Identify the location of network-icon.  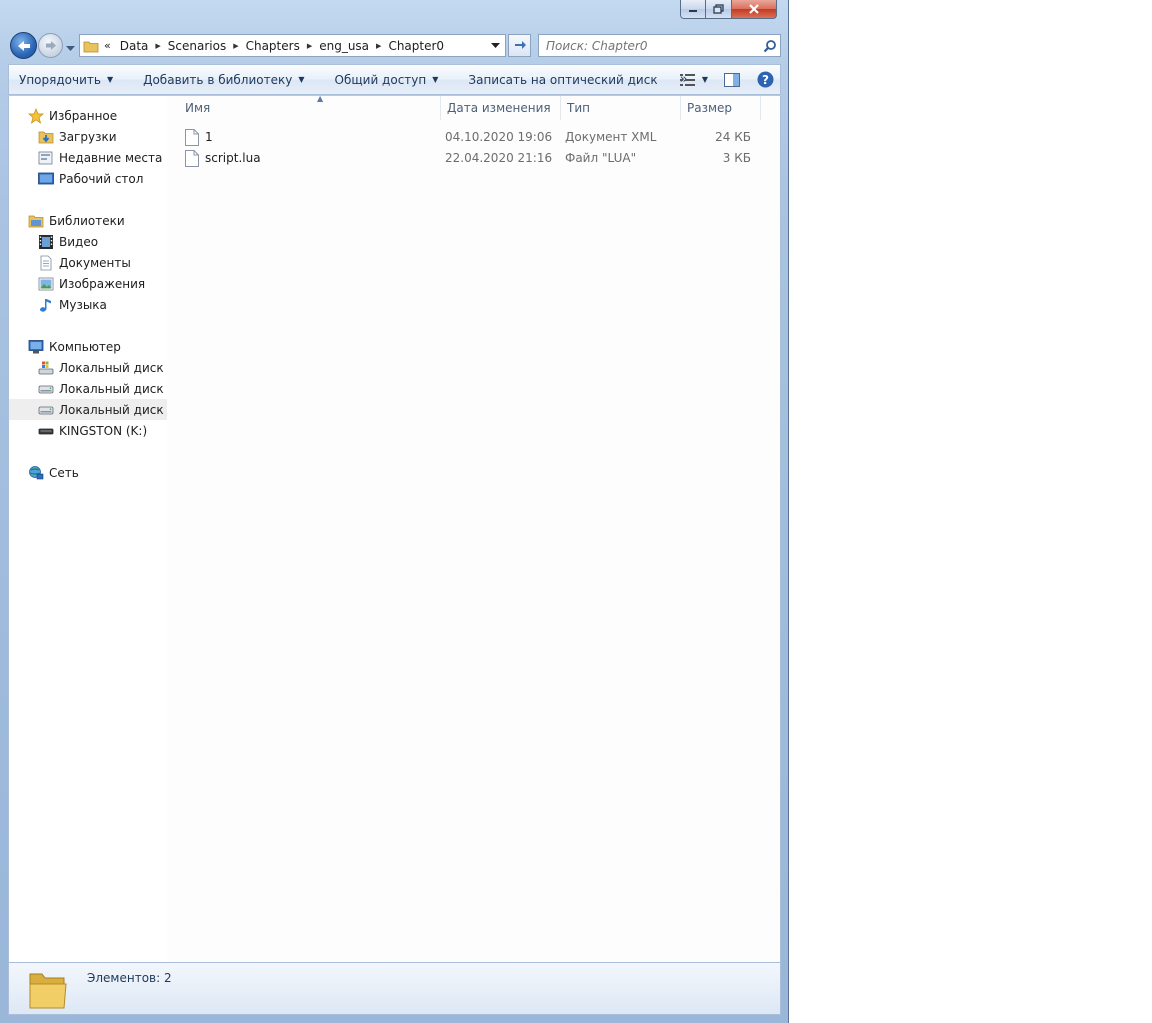
(36, 473).